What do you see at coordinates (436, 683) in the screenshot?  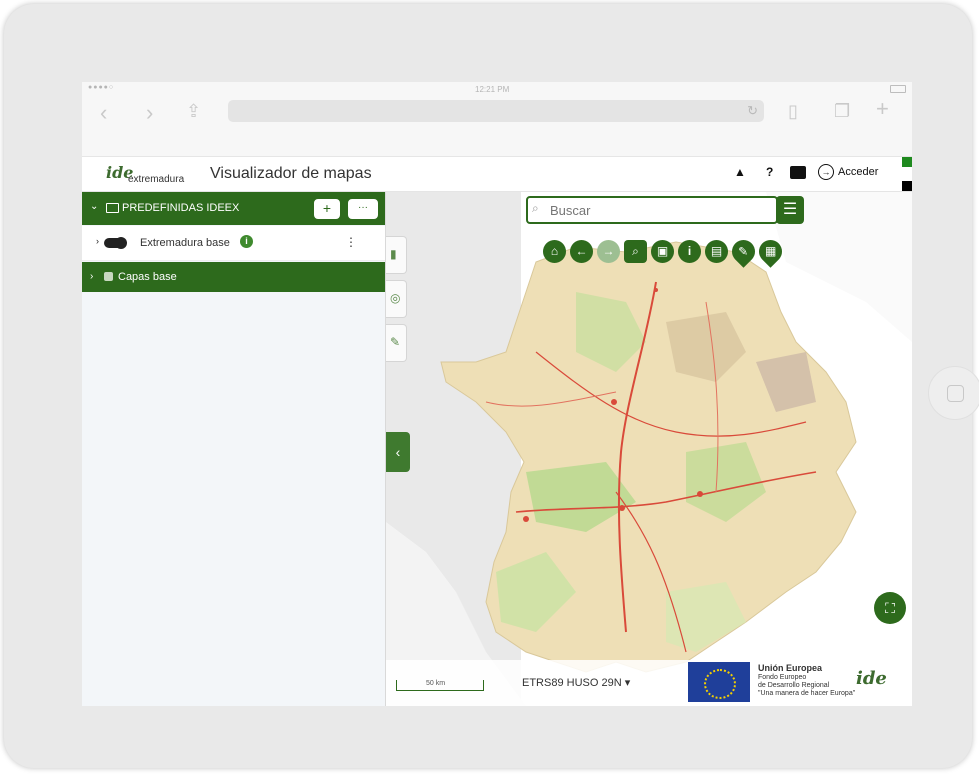 I see `scale-label: 50 km` at bounding box center [436, 683].